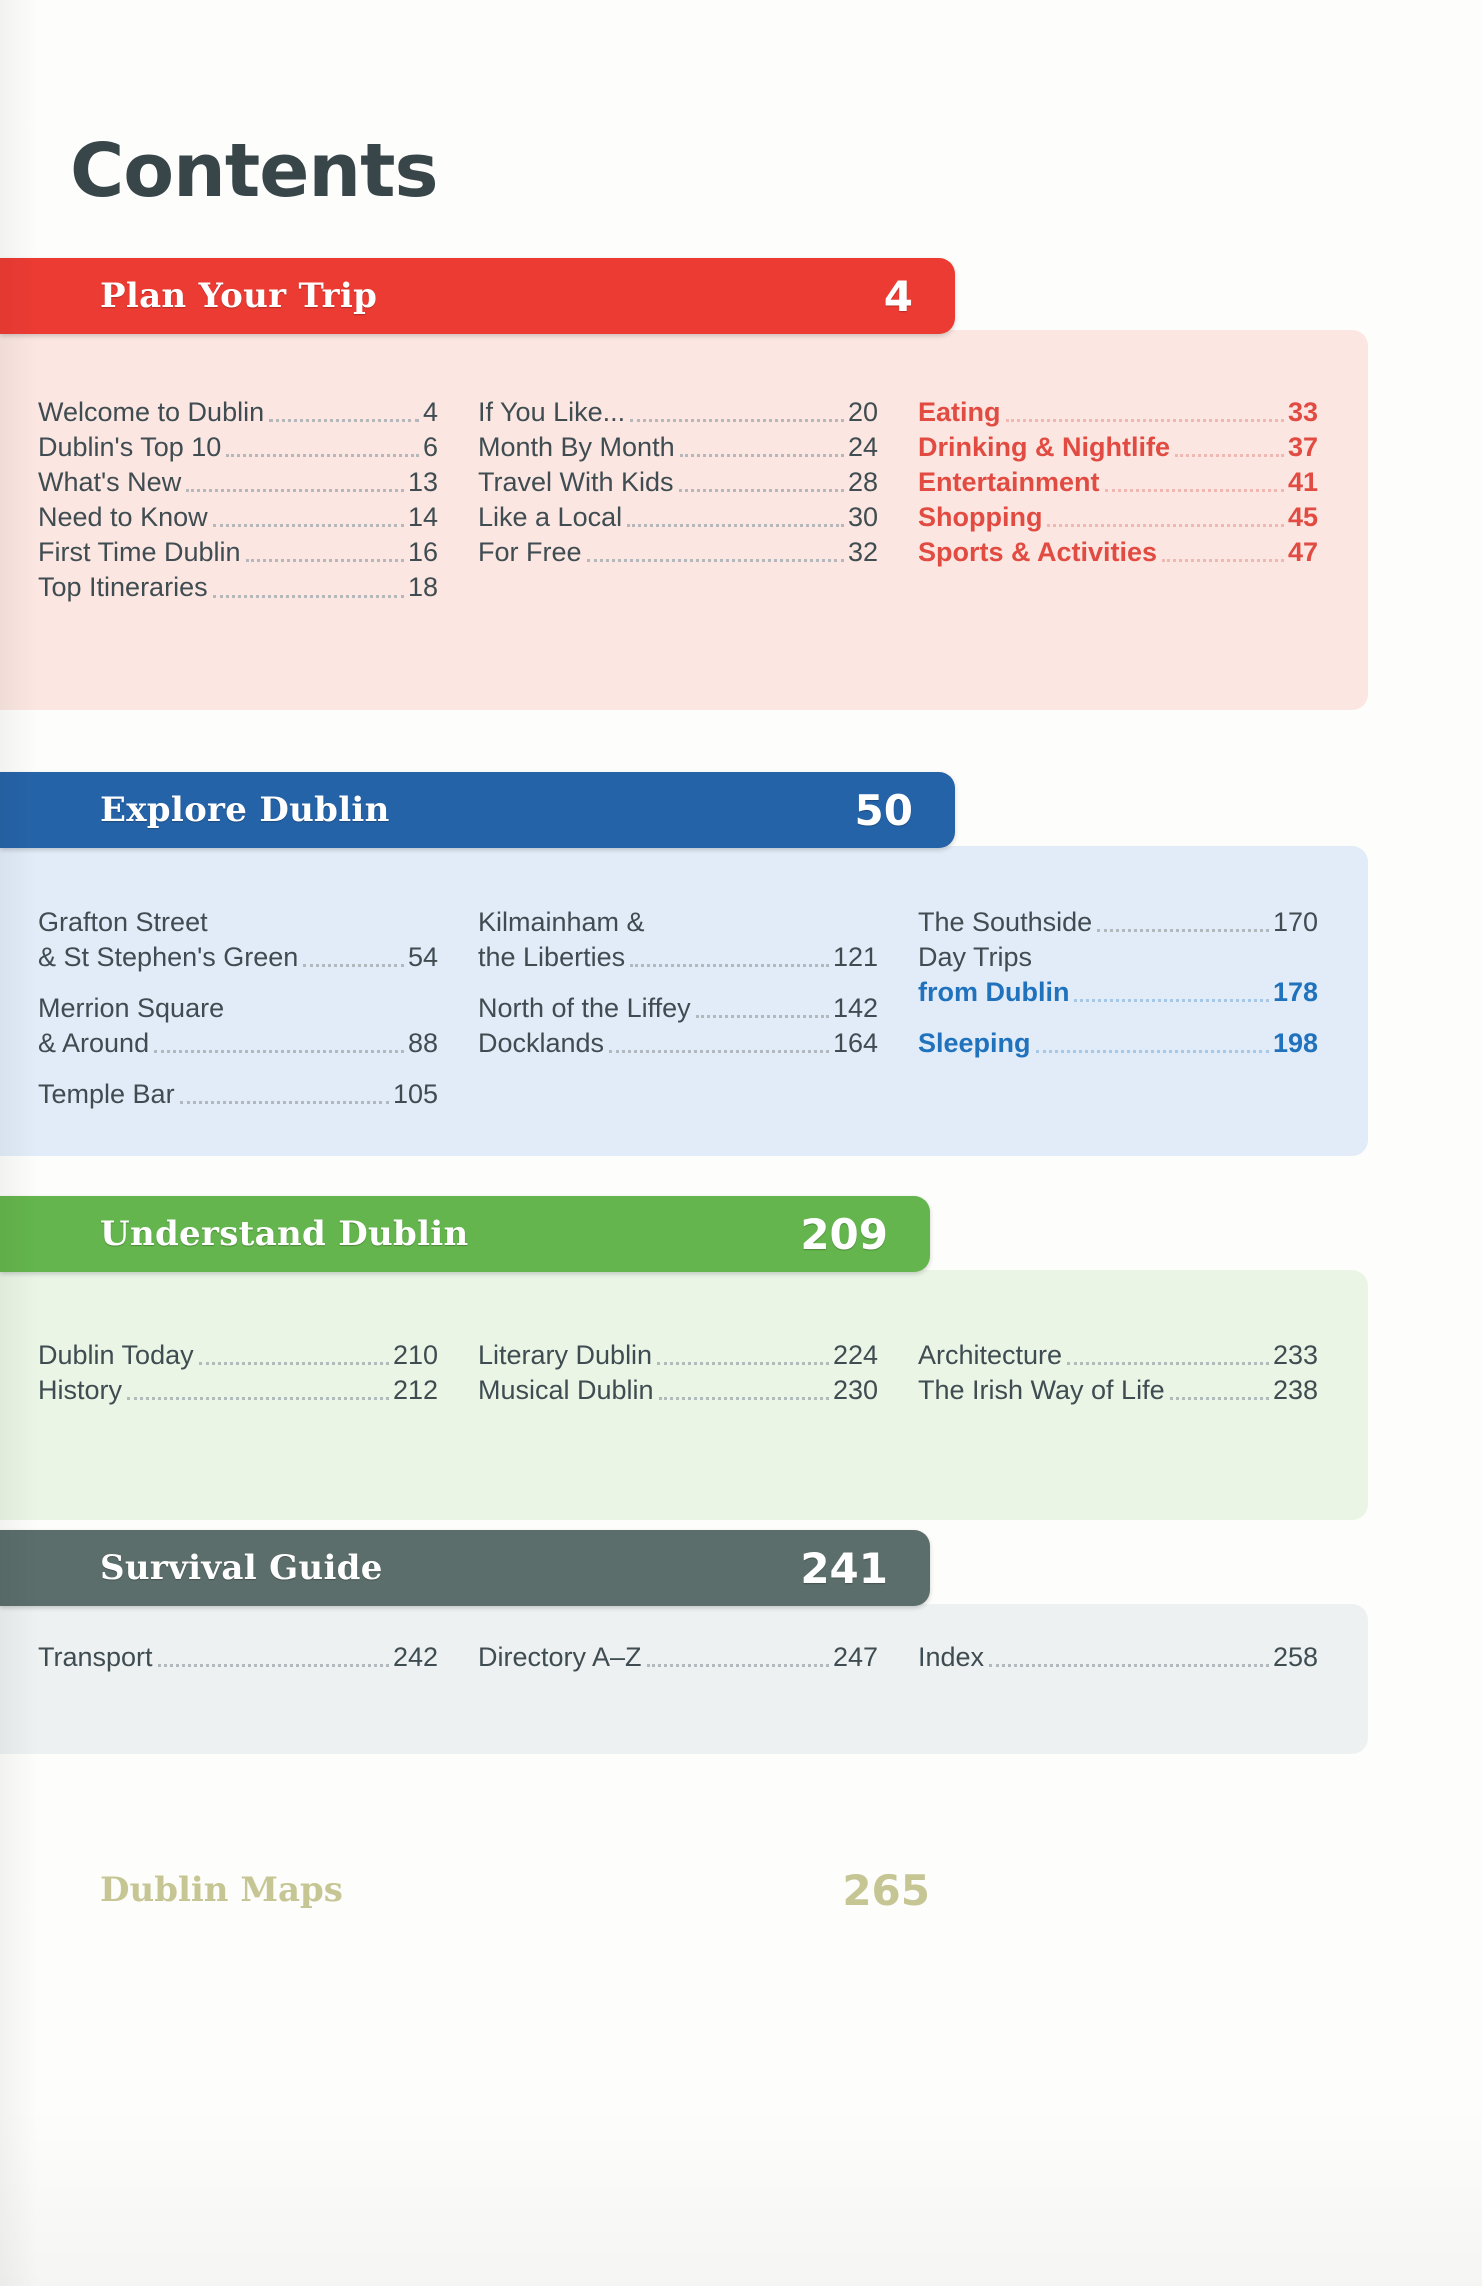 The width and height of the screenshot is (1482, 2286). I want to click on toc-entry-page: 247, so click(855, 1657).